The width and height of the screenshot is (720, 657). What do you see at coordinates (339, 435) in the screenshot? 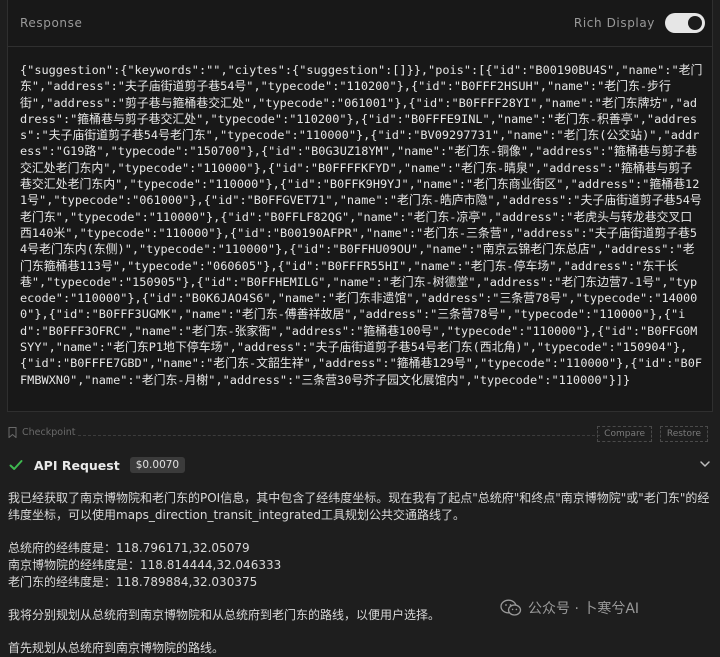
I see `checkpoint-divider` at bounding box center [339, 435].